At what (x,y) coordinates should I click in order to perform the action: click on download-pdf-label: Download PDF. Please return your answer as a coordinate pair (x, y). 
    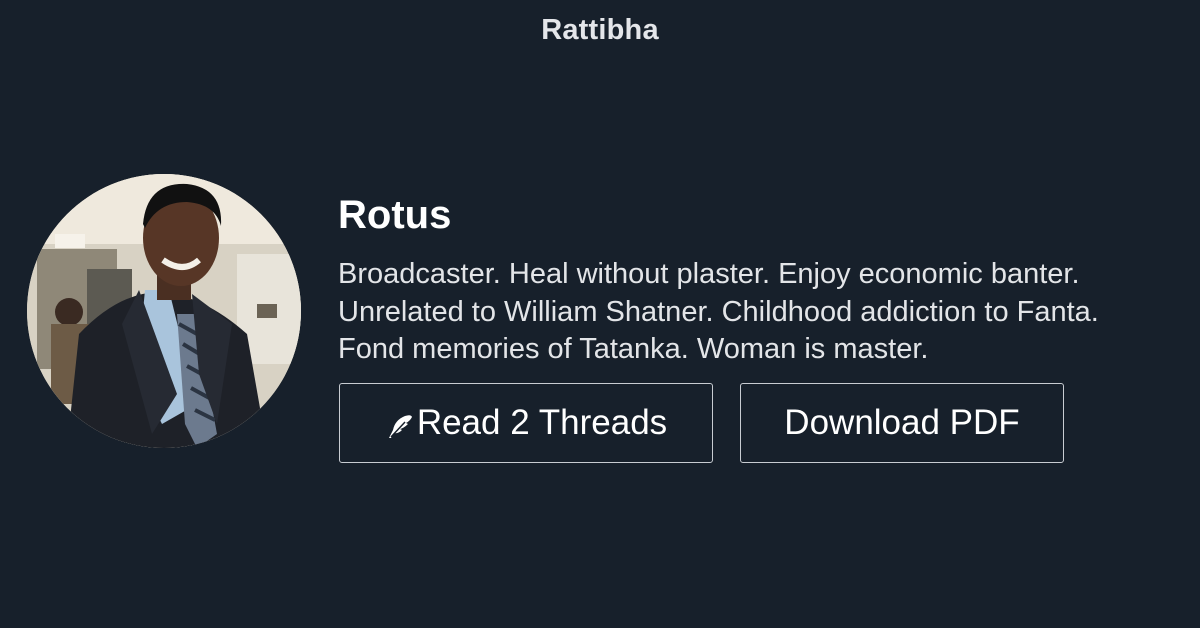
    Looking at the image, I should click on (902, 422).